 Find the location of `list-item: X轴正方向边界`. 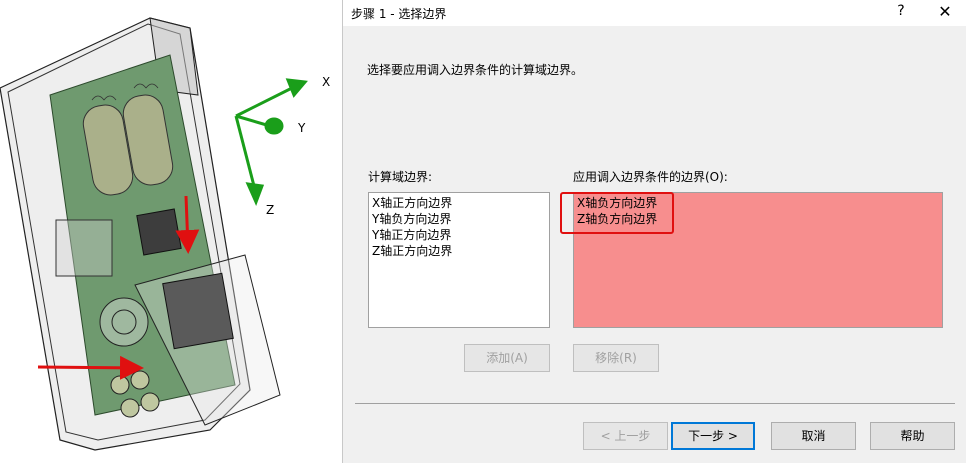

list-item: X轴正方向边界 is located at coordinates (460, 203).